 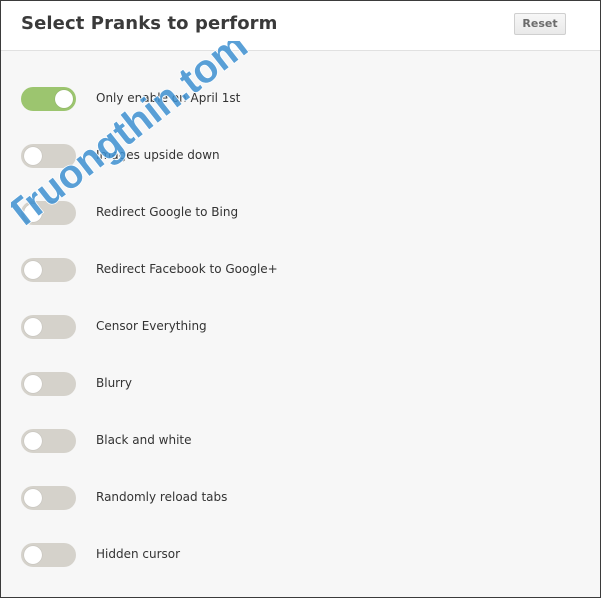 What do you see at coordinates (300, 498) in the screenshot?
I see `option-randomly-reload-tabs: Randomly reload tabs` at bounding box center [300, 498].